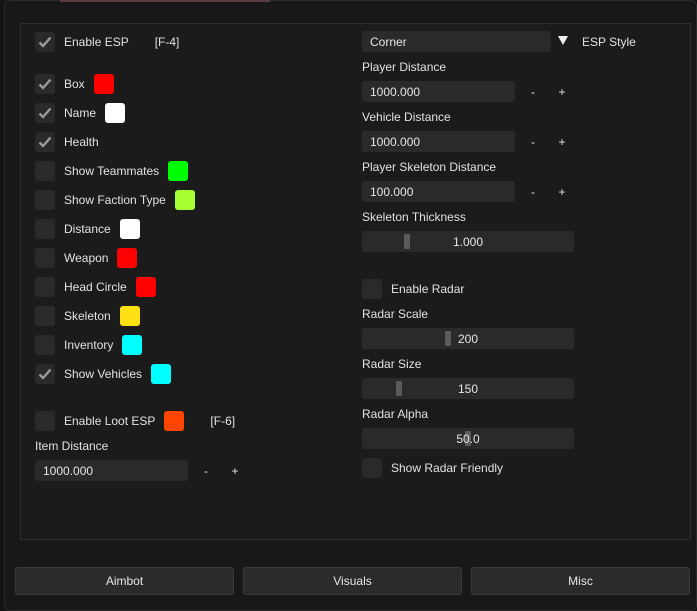 The width and height of the screenshot is (697, 611). I want to click on show-teammates-label: Show Teammates, so click(112, 171).